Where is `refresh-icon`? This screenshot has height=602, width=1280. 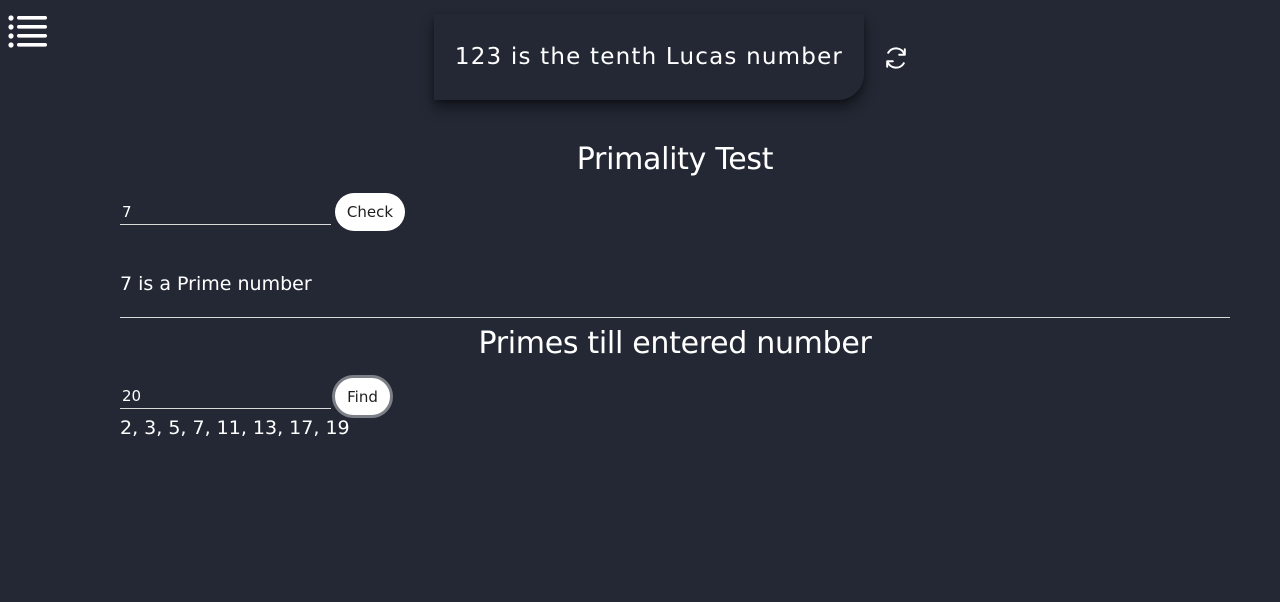 refresh-icon is located at coordinates (896, 58).